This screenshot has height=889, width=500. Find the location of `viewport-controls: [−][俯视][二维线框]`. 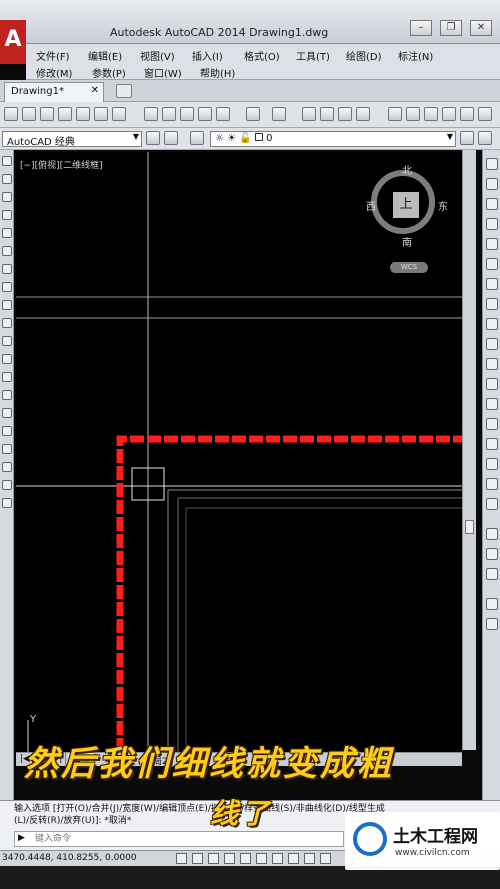

viewport-controls: [−][俯视][二维线框] is located at coordinates (61, 164).